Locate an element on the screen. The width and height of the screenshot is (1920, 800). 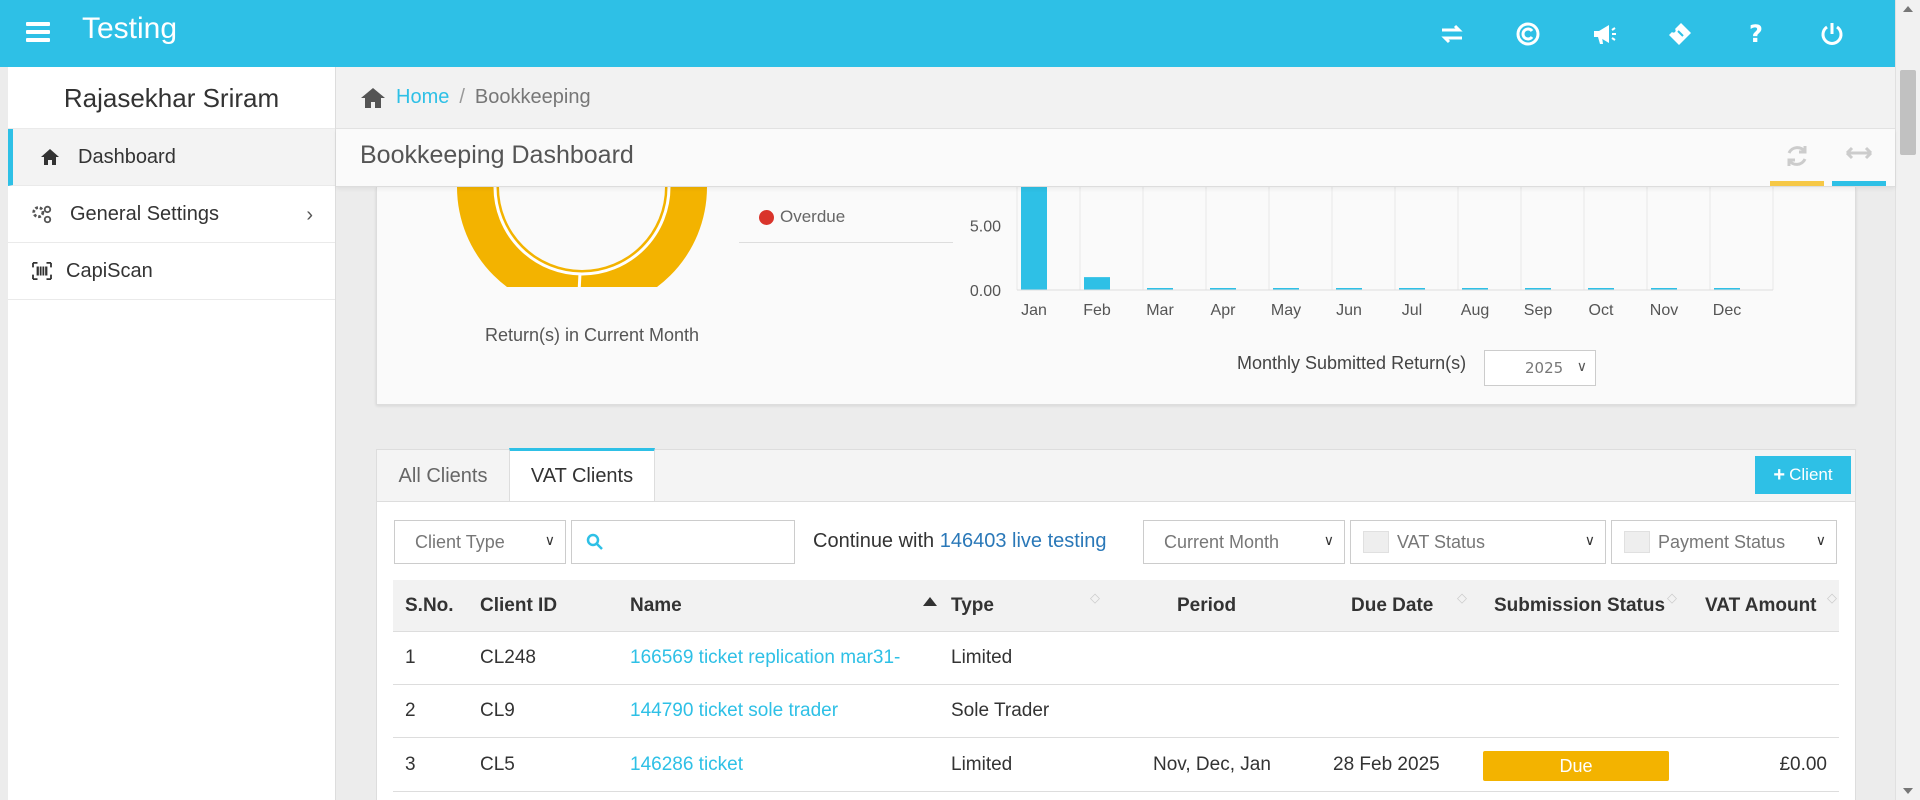
x-tick-label: Apr is located at coordinates (1224, 310).